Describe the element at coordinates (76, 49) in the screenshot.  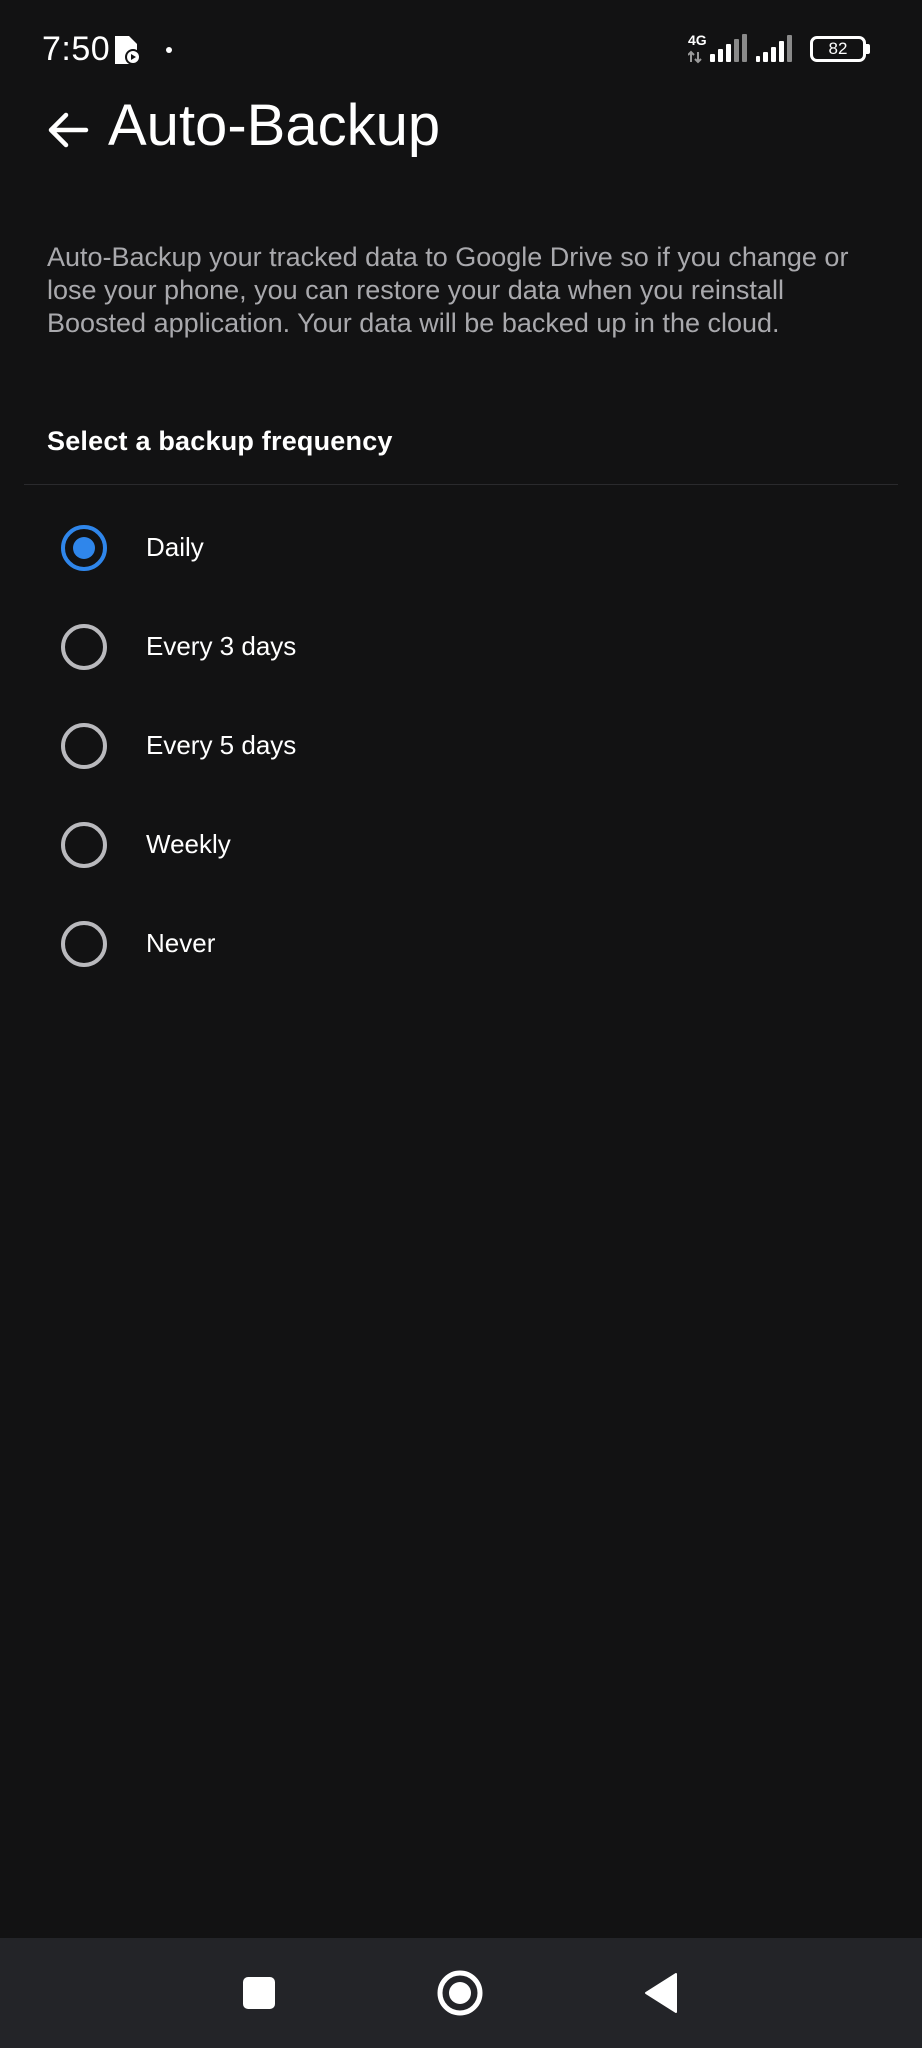
I see `status-time: 7:50` at that location.